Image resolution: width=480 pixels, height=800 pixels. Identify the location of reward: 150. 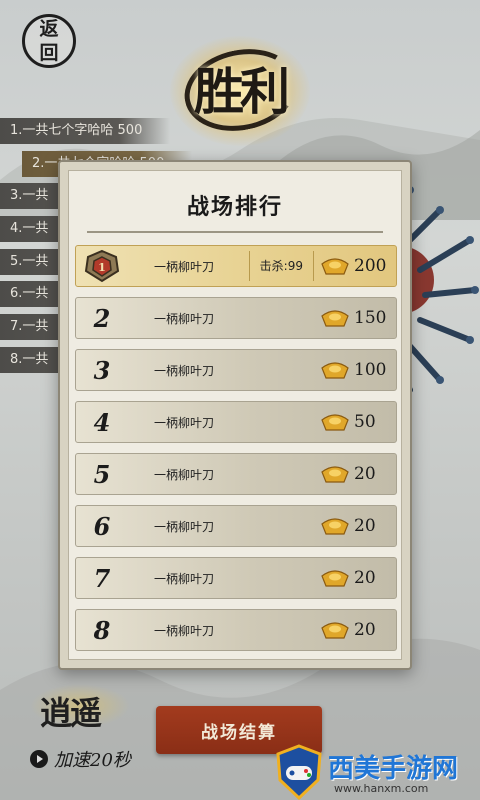
(355, 318).